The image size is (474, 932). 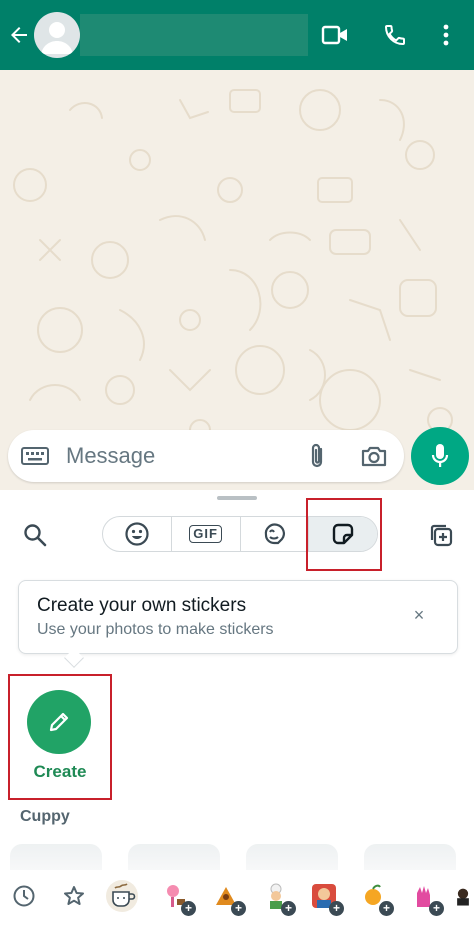 What do you see at coordinates (74, 658) in the screenshot?
I see `tooltip-arrow` at bounding box center [74, 658].